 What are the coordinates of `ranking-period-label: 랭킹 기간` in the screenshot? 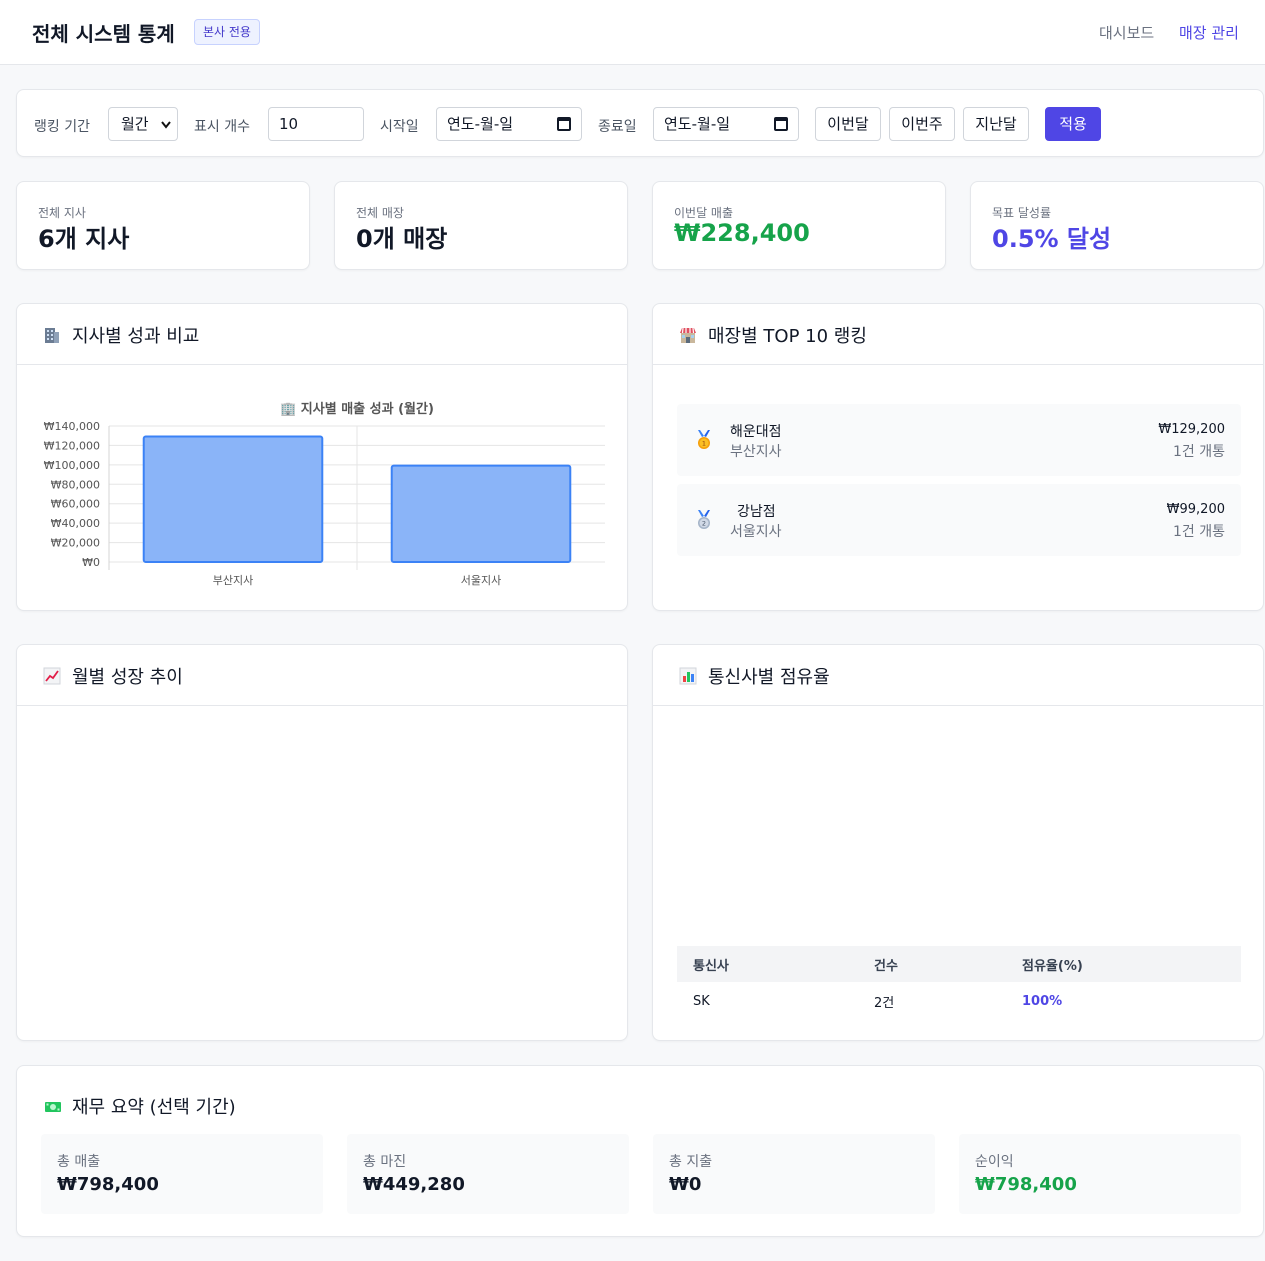 It's located at (62, 127).